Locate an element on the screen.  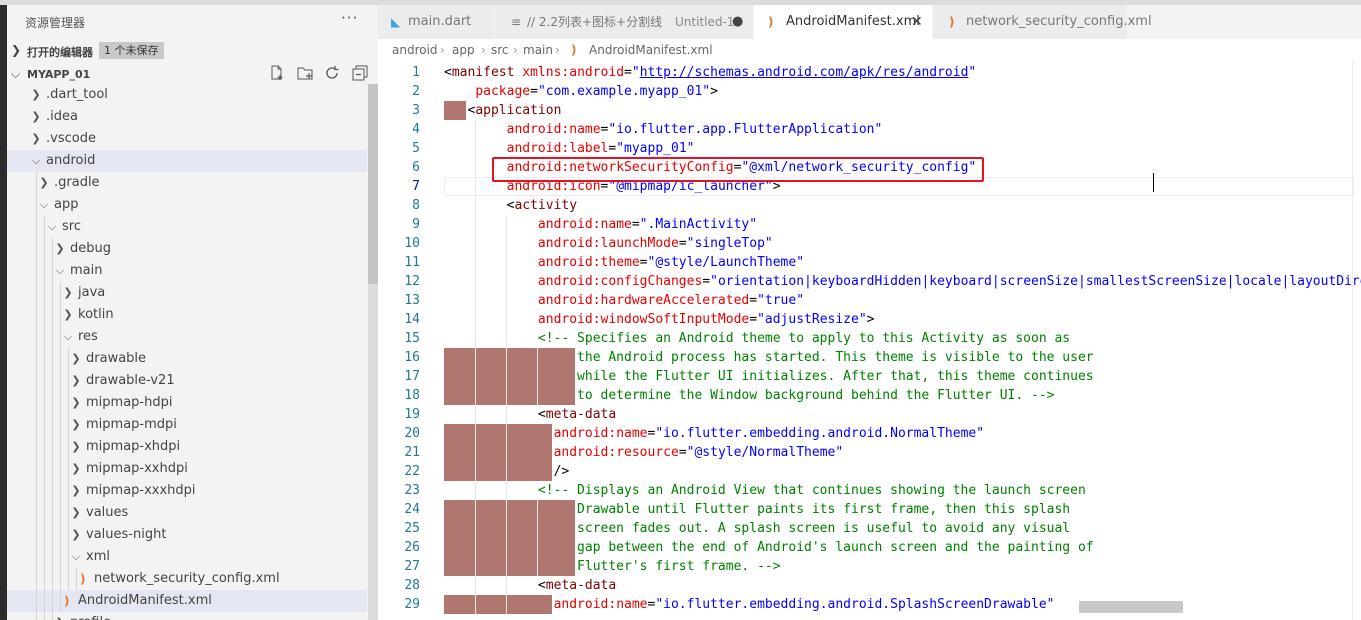
code-line: 8 <activity is located at coordinates (869, 205).